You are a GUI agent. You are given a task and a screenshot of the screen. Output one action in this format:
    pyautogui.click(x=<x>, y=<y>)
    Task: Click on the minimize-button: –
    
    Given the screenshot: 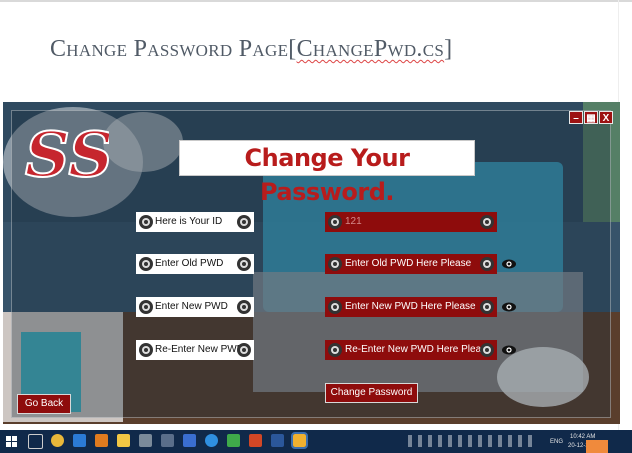 What is the action you would take?
    pyautogui.click(x=576, y=117)
    